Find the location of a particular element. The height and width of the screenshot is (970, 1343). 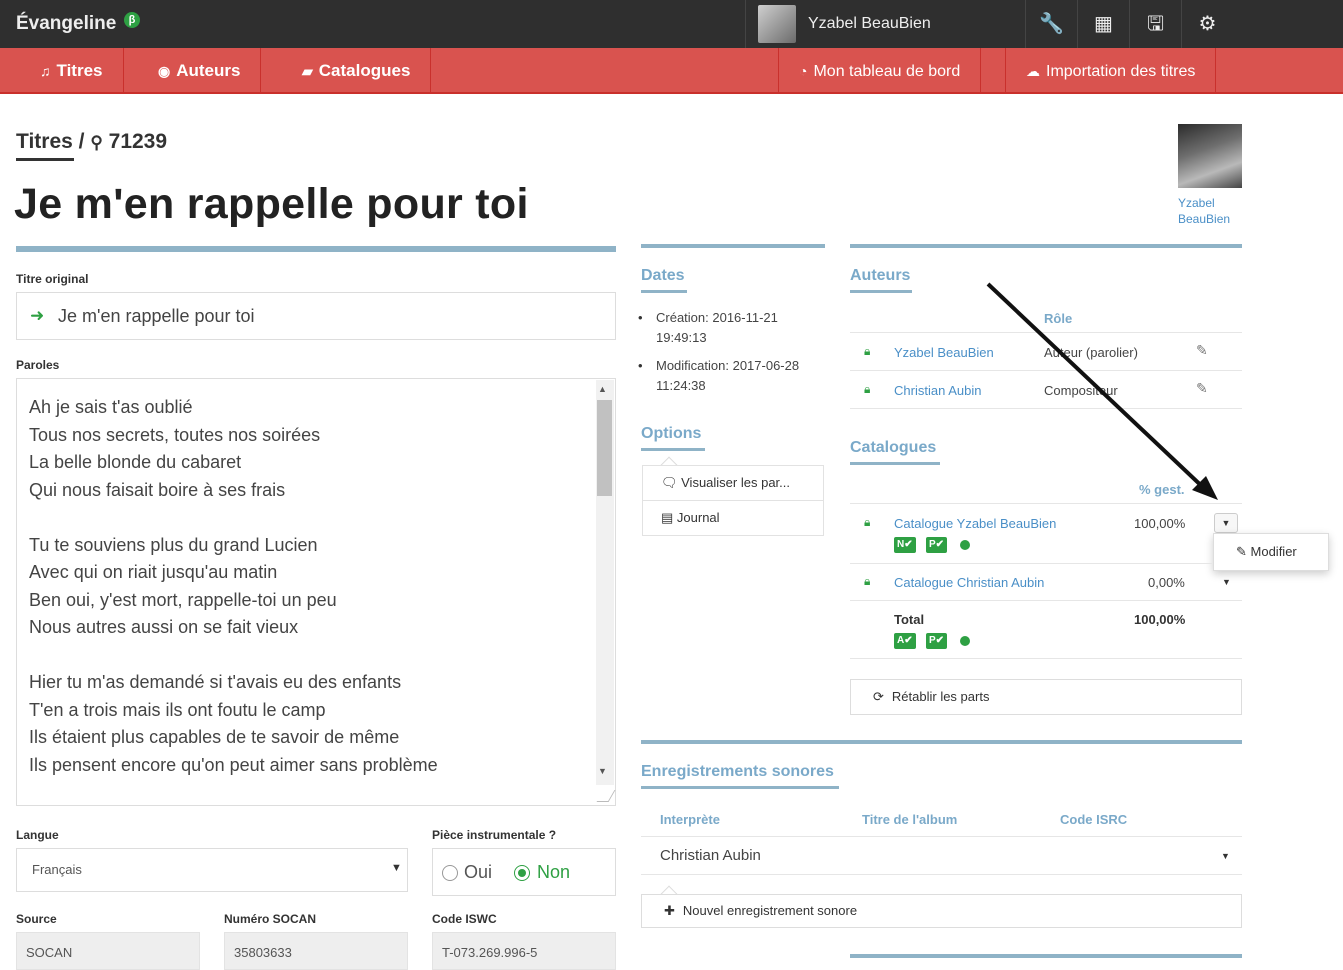

key-icon: ⚲ is located at coordinates (96, 142).